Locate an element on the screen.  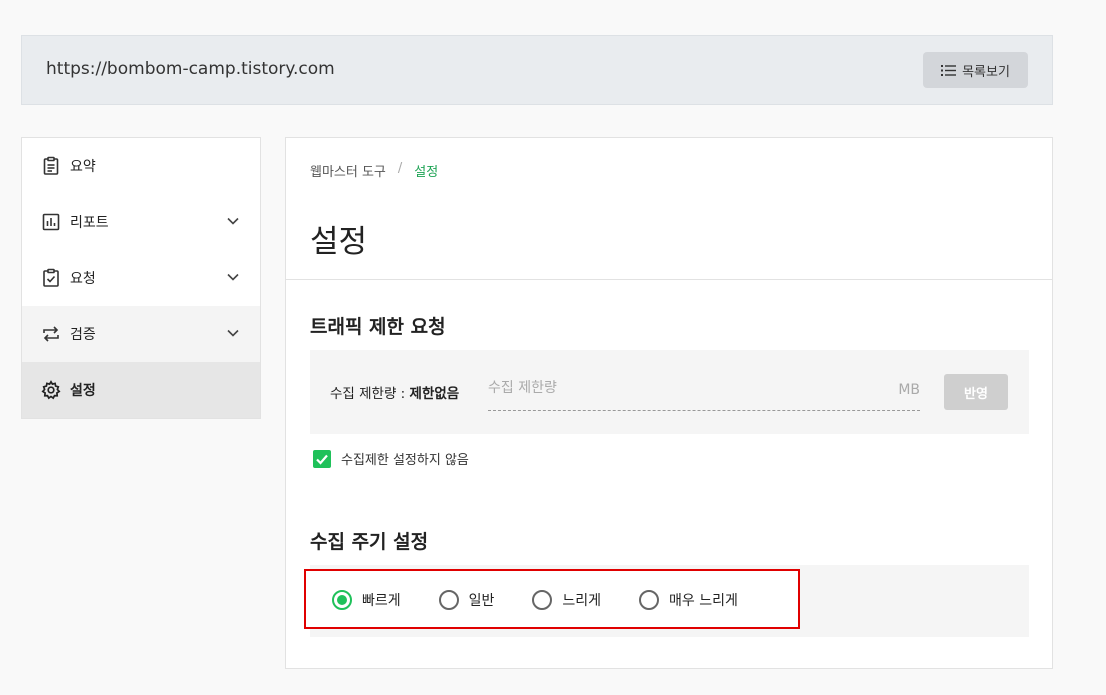
sidebar-item-label: 요청 is located at coordinates (83, 279).